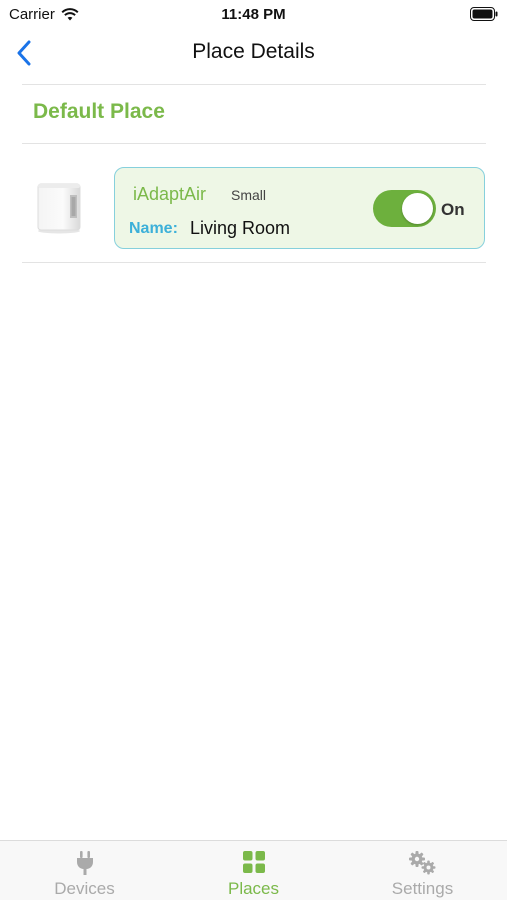  What do you see at coordinates (249, 195) in the screenshot?
I see `device-size: Small` at bounding box center [249, 195].